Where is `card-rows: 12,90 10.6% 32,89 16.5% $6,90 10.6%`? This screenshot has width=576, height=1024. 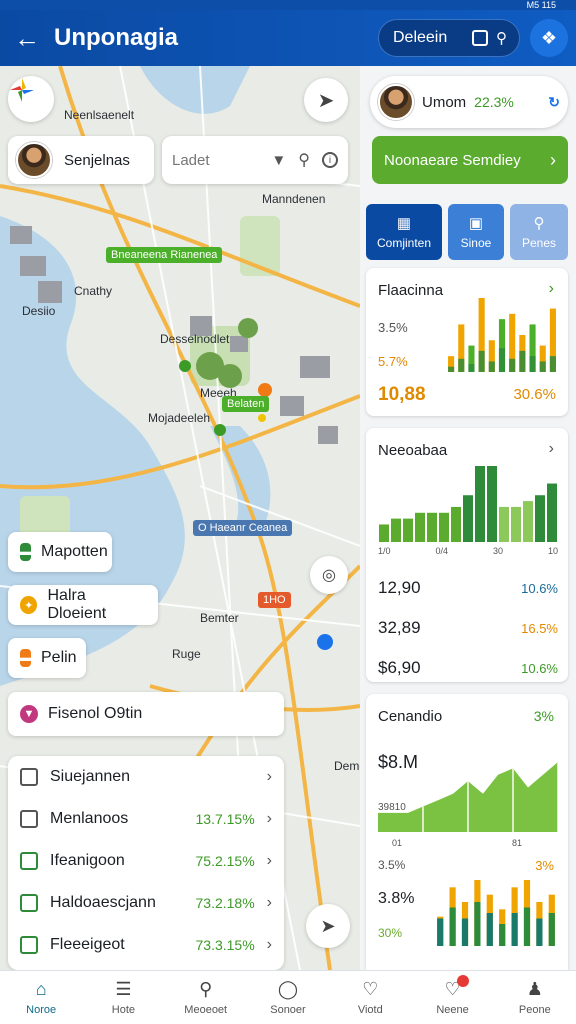
card-rows: 12,90 10.6% 32,89 16.5% $6,90 10.6% is located at coordinates (468, 628).